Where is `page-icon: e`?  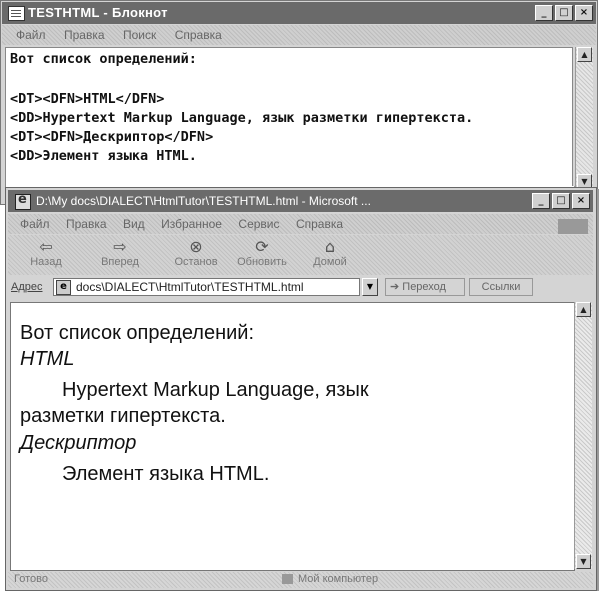 page-icon: e is located at coordinates (63, 287).